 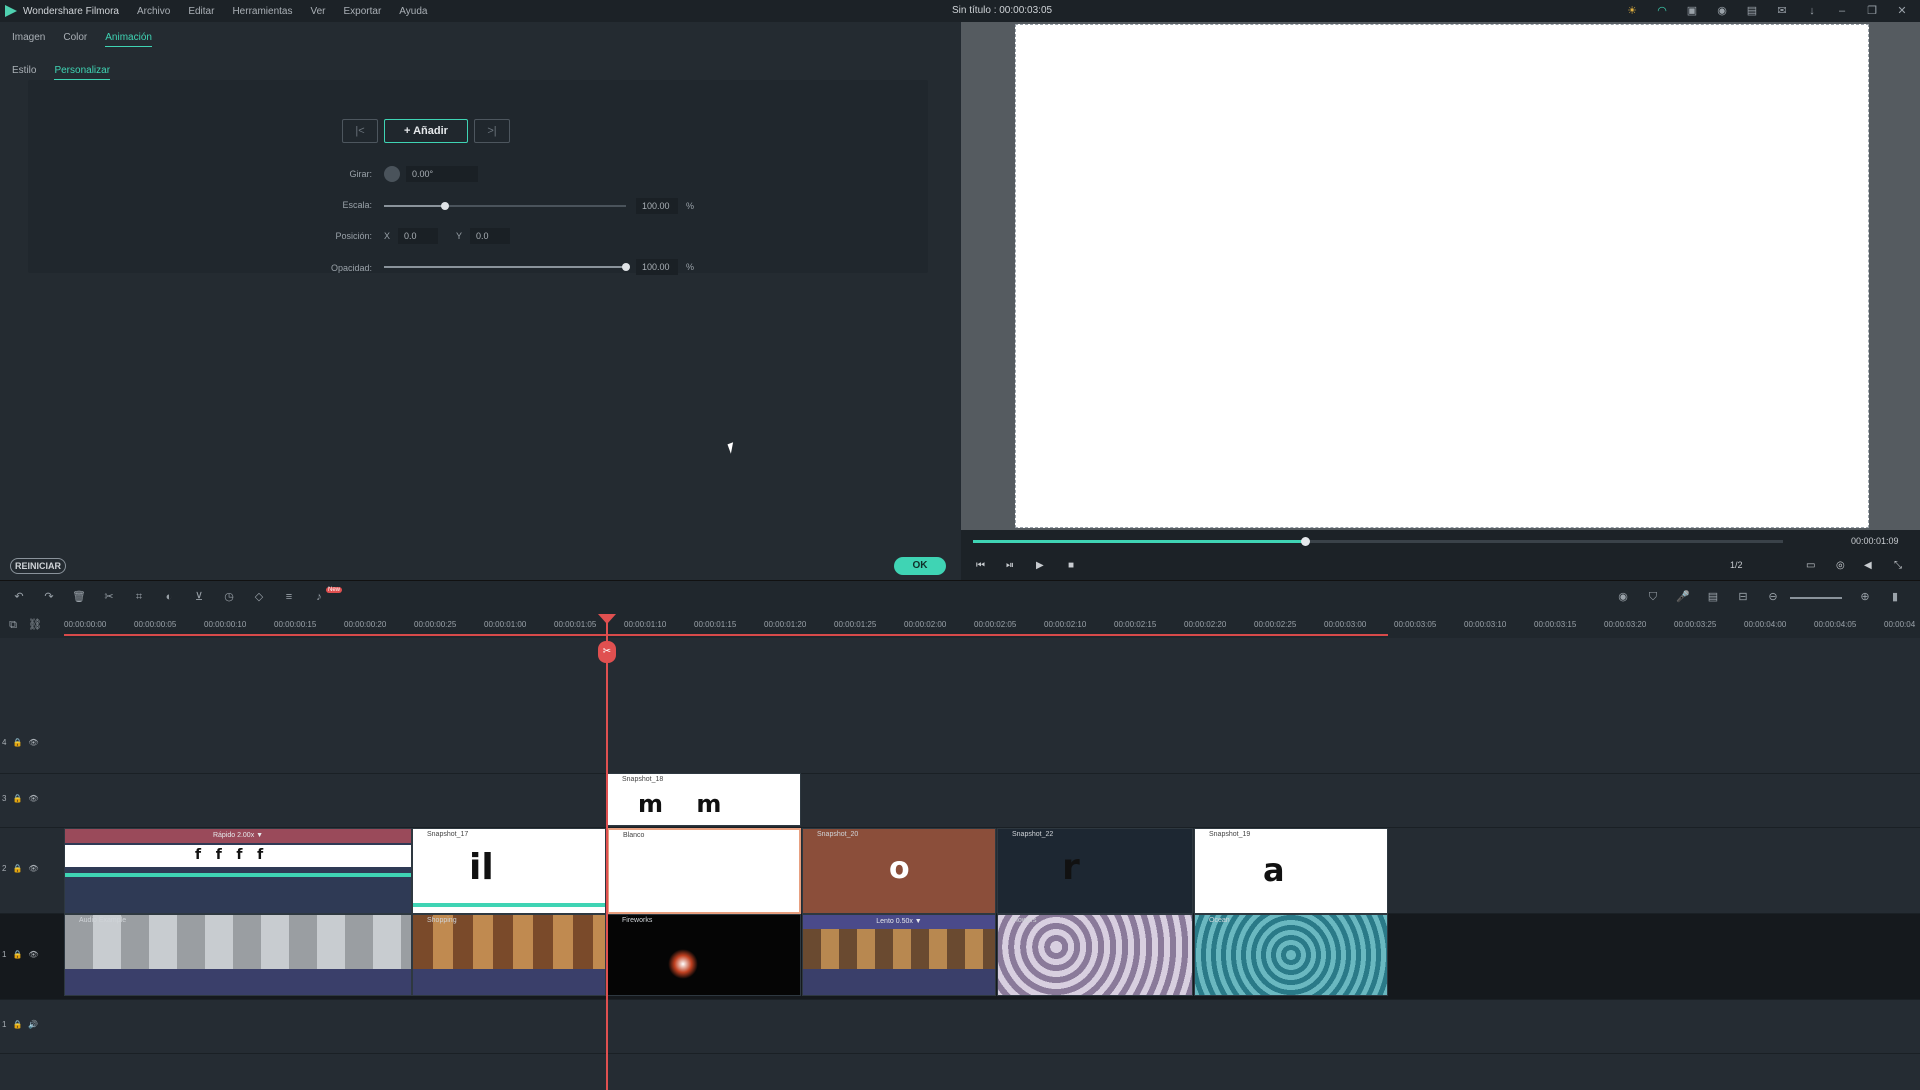 I want to click on zoom-in-icon: ⊕, so click(x=1865, y=597).